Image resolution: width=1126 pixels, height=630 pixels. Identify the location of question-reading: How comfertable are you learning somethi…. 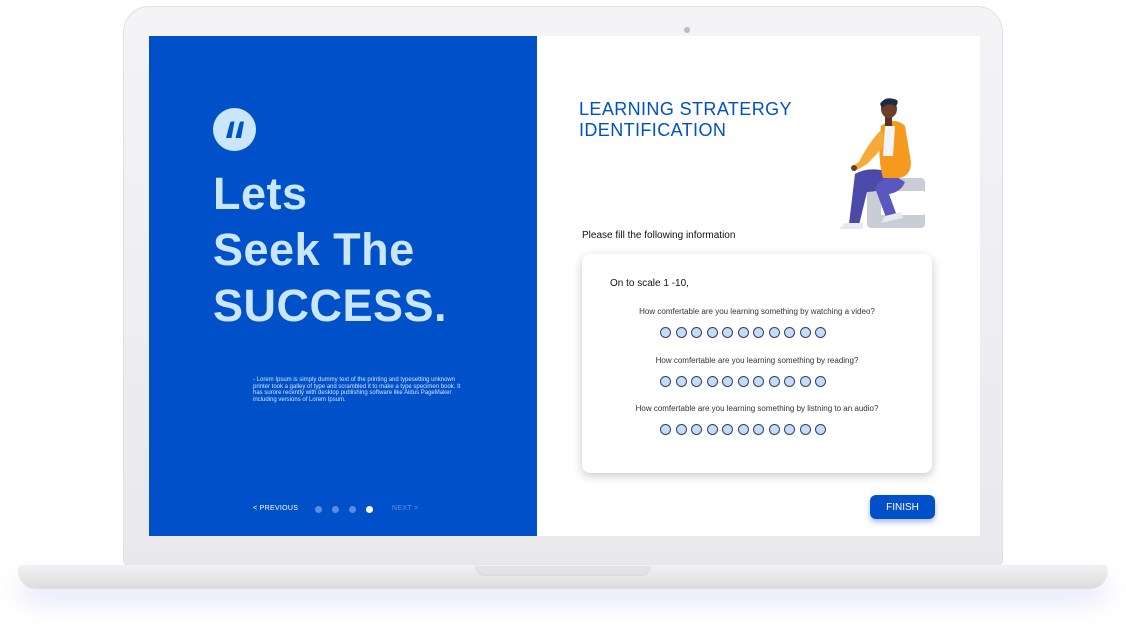
(757, 360).